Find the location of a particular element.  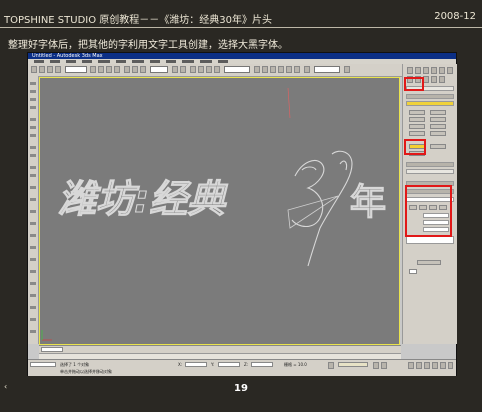

redo-icon is located at coordinates (42, 69).